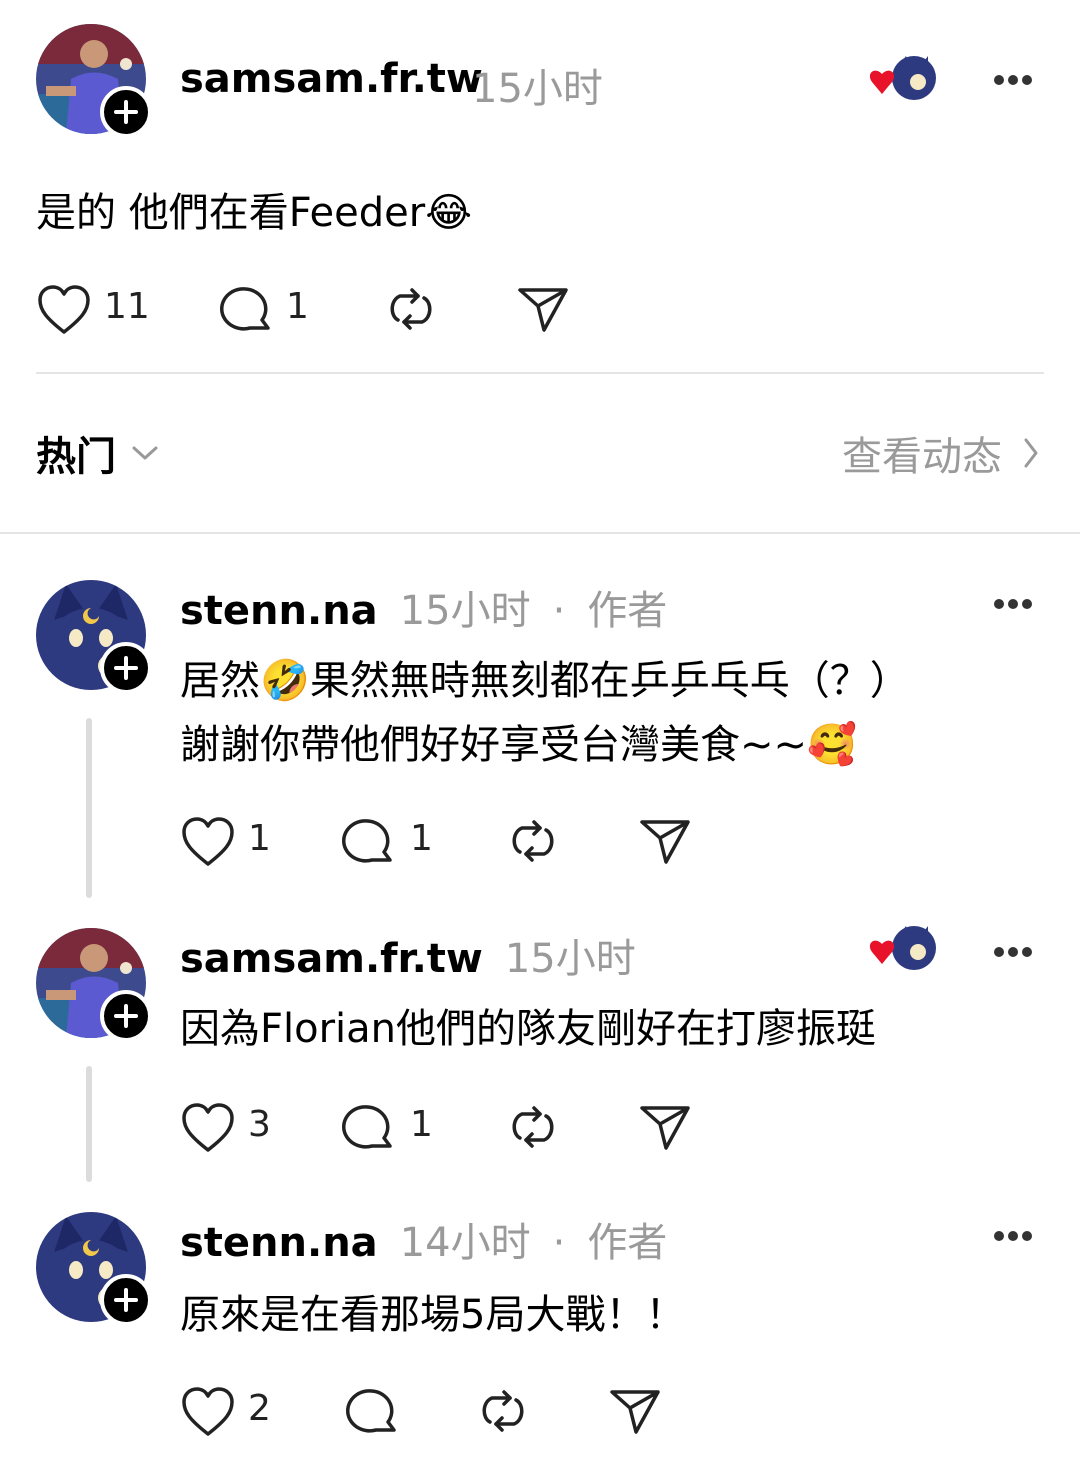 Image resolution: width=1080 pixels, height=1459 pixels. What do you see at coordinates (331, 79) in the screenshot?
I see `post-username: samsam.fr.tw` at bounding box center [331, 79].